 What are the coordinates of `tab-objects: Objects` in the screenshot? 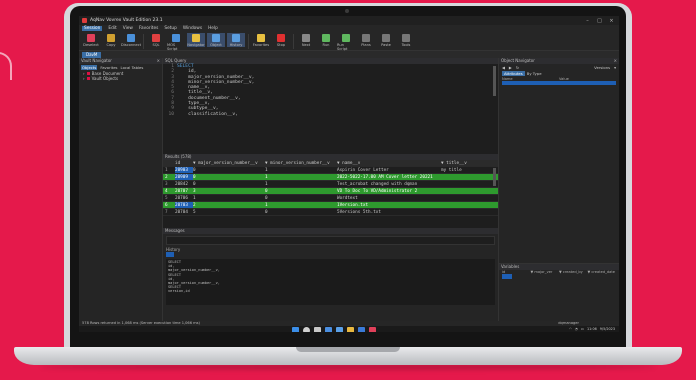 It's located at (89, 67).